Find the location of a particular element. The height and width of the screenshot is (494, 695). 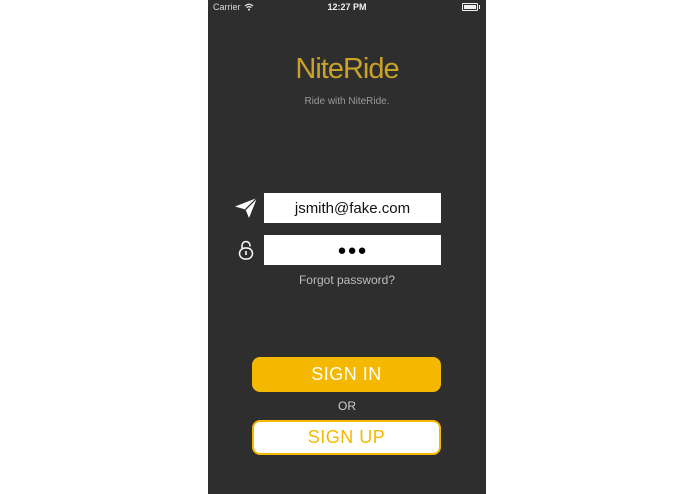

sign-up-label: SIGN UP is located at coordinates (346, 437).